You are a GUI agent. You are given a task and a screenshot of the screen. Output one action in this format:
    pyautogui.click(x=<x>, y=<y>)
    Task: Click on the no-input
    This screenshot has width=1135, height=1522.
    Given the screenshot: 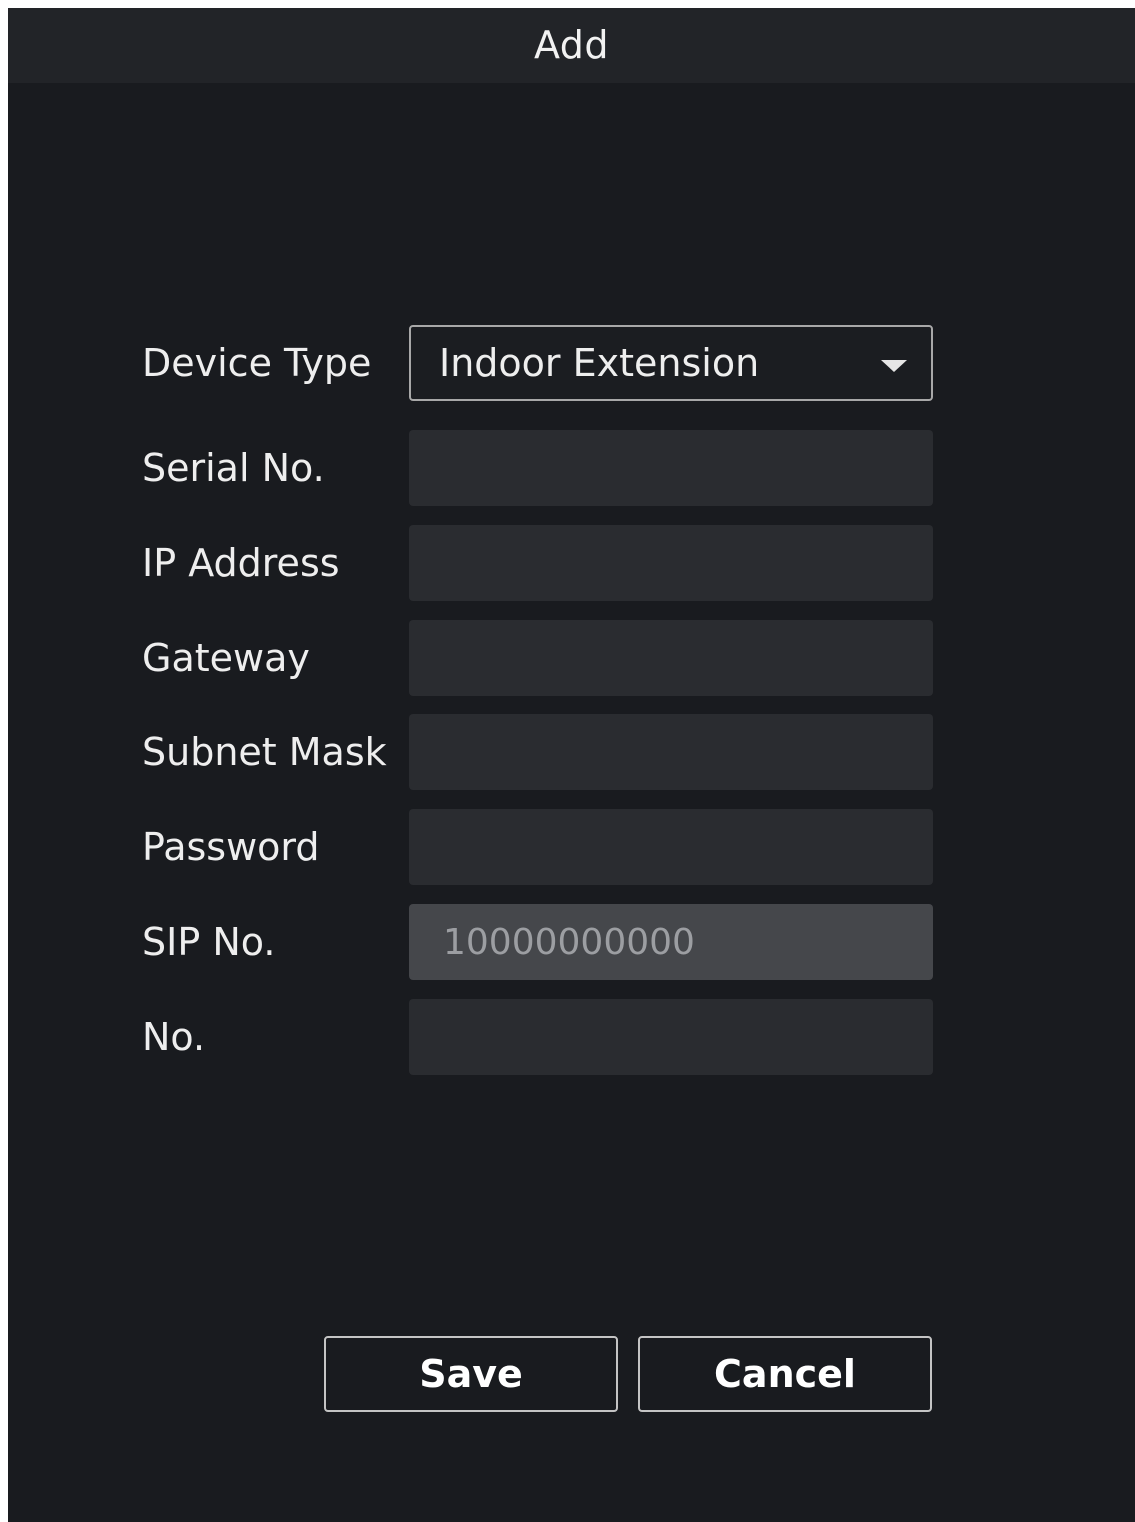 What is the action you would take?
    pyautogui.click(x=671, y=1037)
    